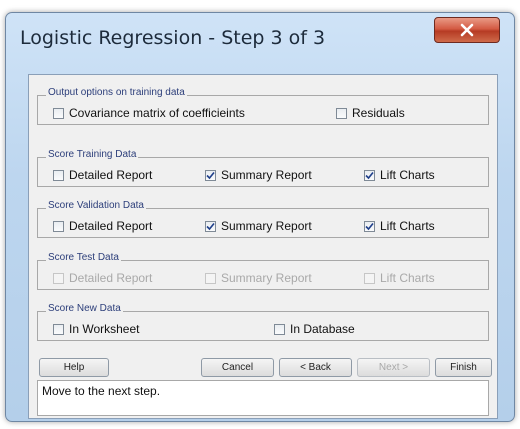 Image resolution: width=520 pixels, height=429 pixels. I want to click on help-button: Help, so click(74, 367).